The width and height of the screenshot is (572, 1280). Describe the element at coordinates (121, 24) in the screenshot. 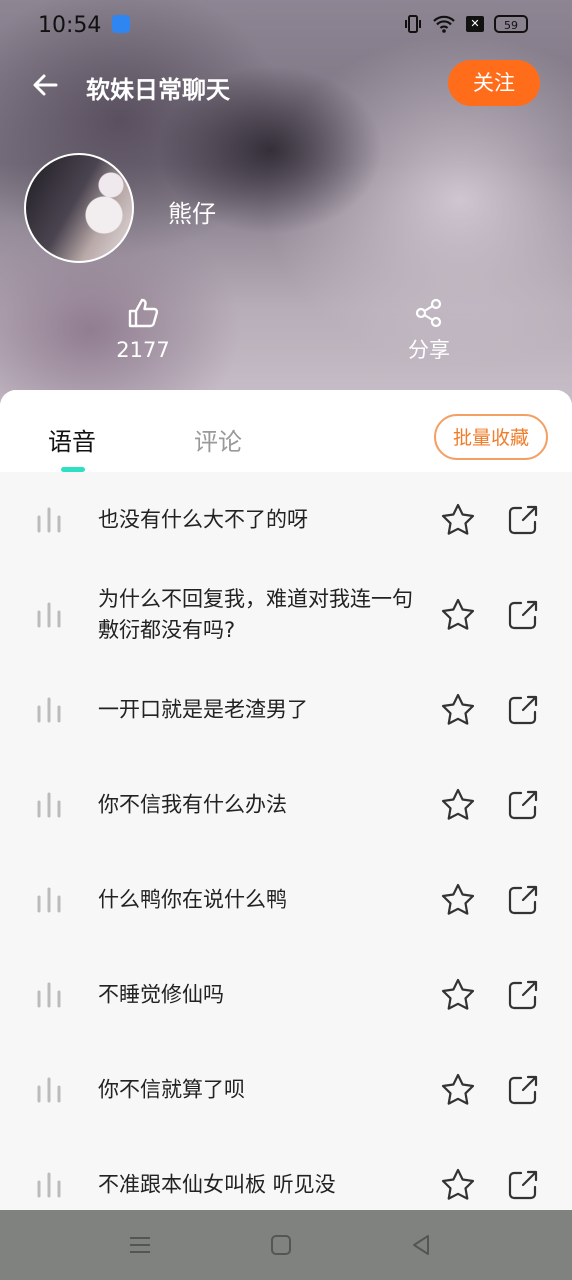

I see `notification-app-icon` at that location.